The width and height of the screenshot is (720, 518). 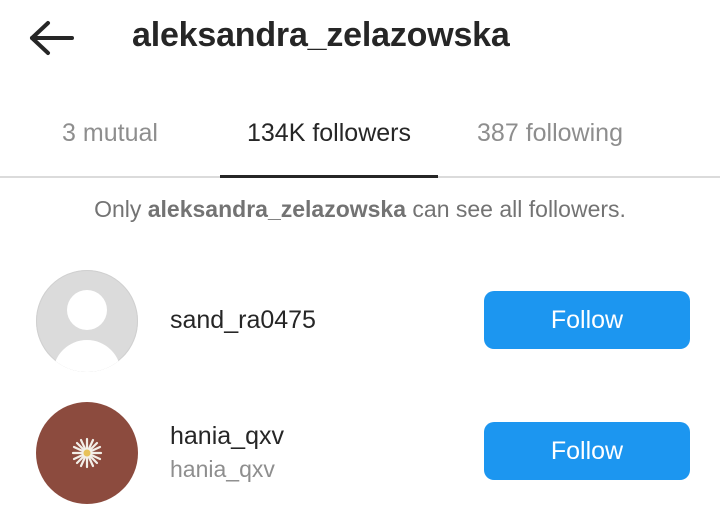 I want to click on avatar, so click(x=87, y=453).